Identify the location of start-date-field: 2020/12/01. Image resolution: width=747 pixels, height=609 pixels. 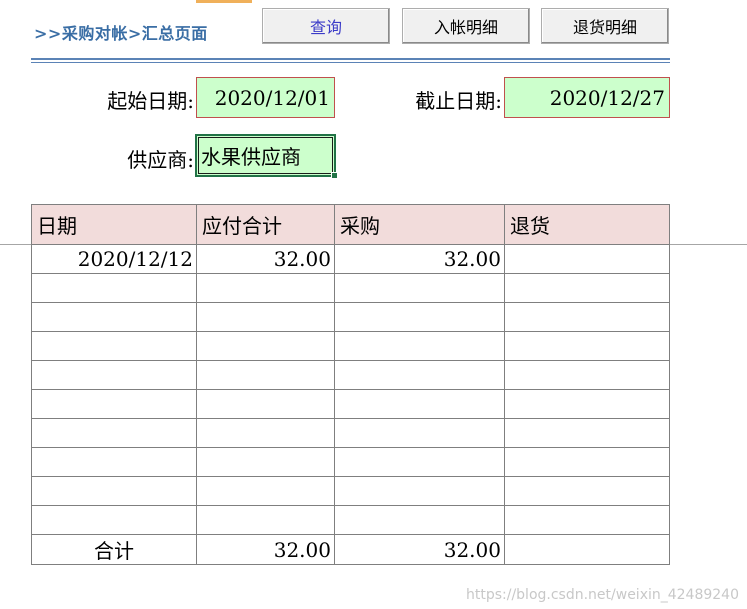
(265, 97).